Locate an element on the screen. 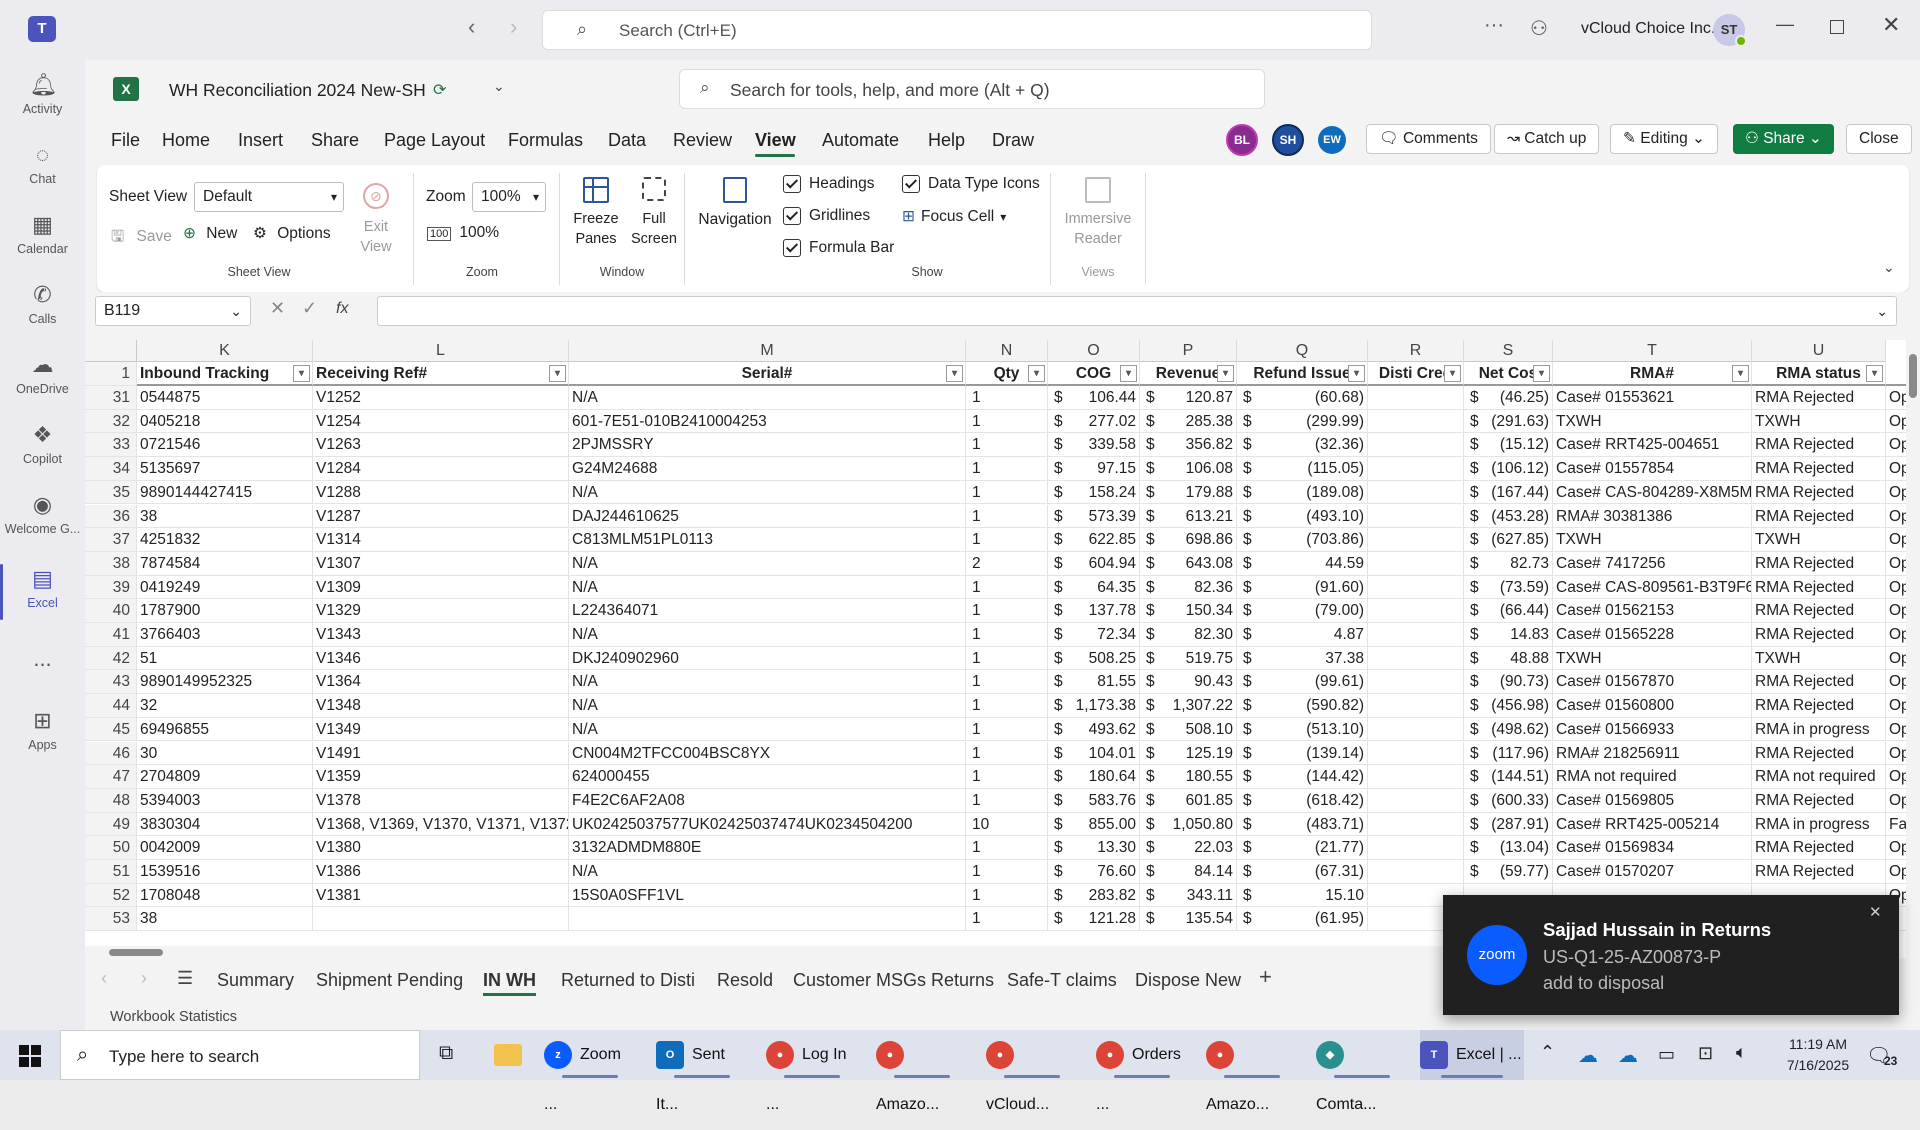 The image size is (1920, 1130). all-sheets-menu-icon: ☰ is located at coordinates (185, 978).